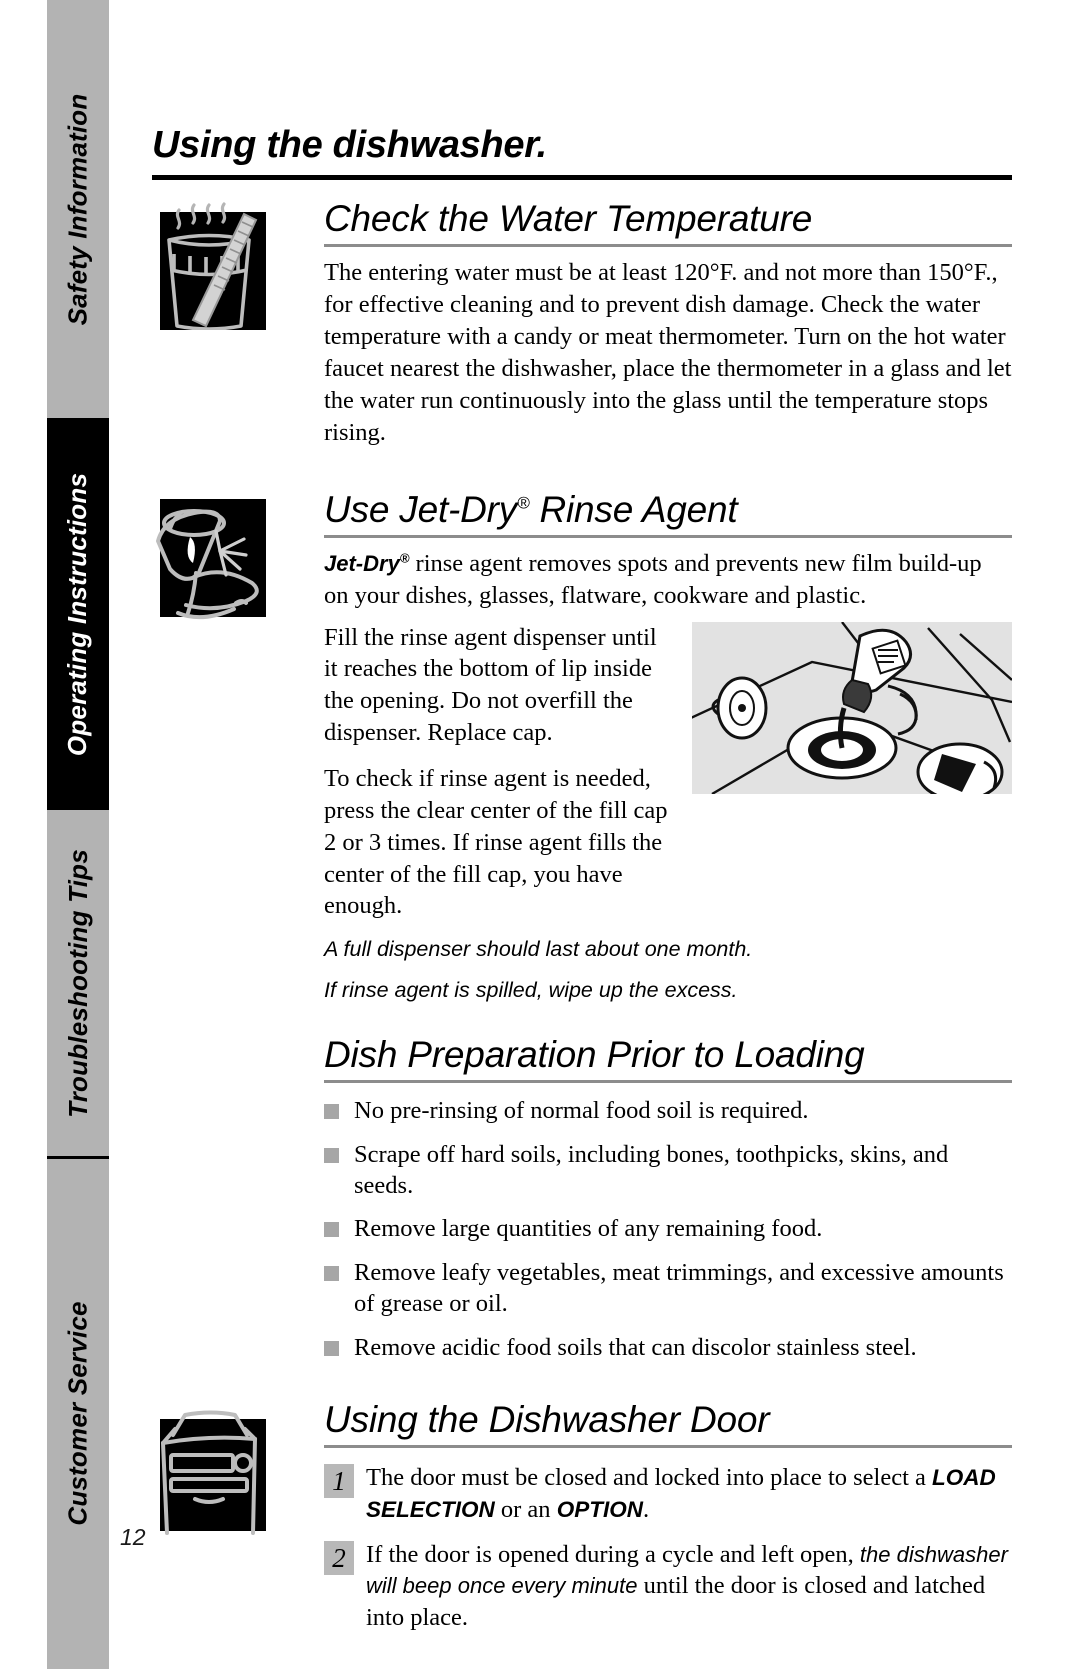  I want to click on section-heading: Using the Dishwasher Door, so click(547, 1419).